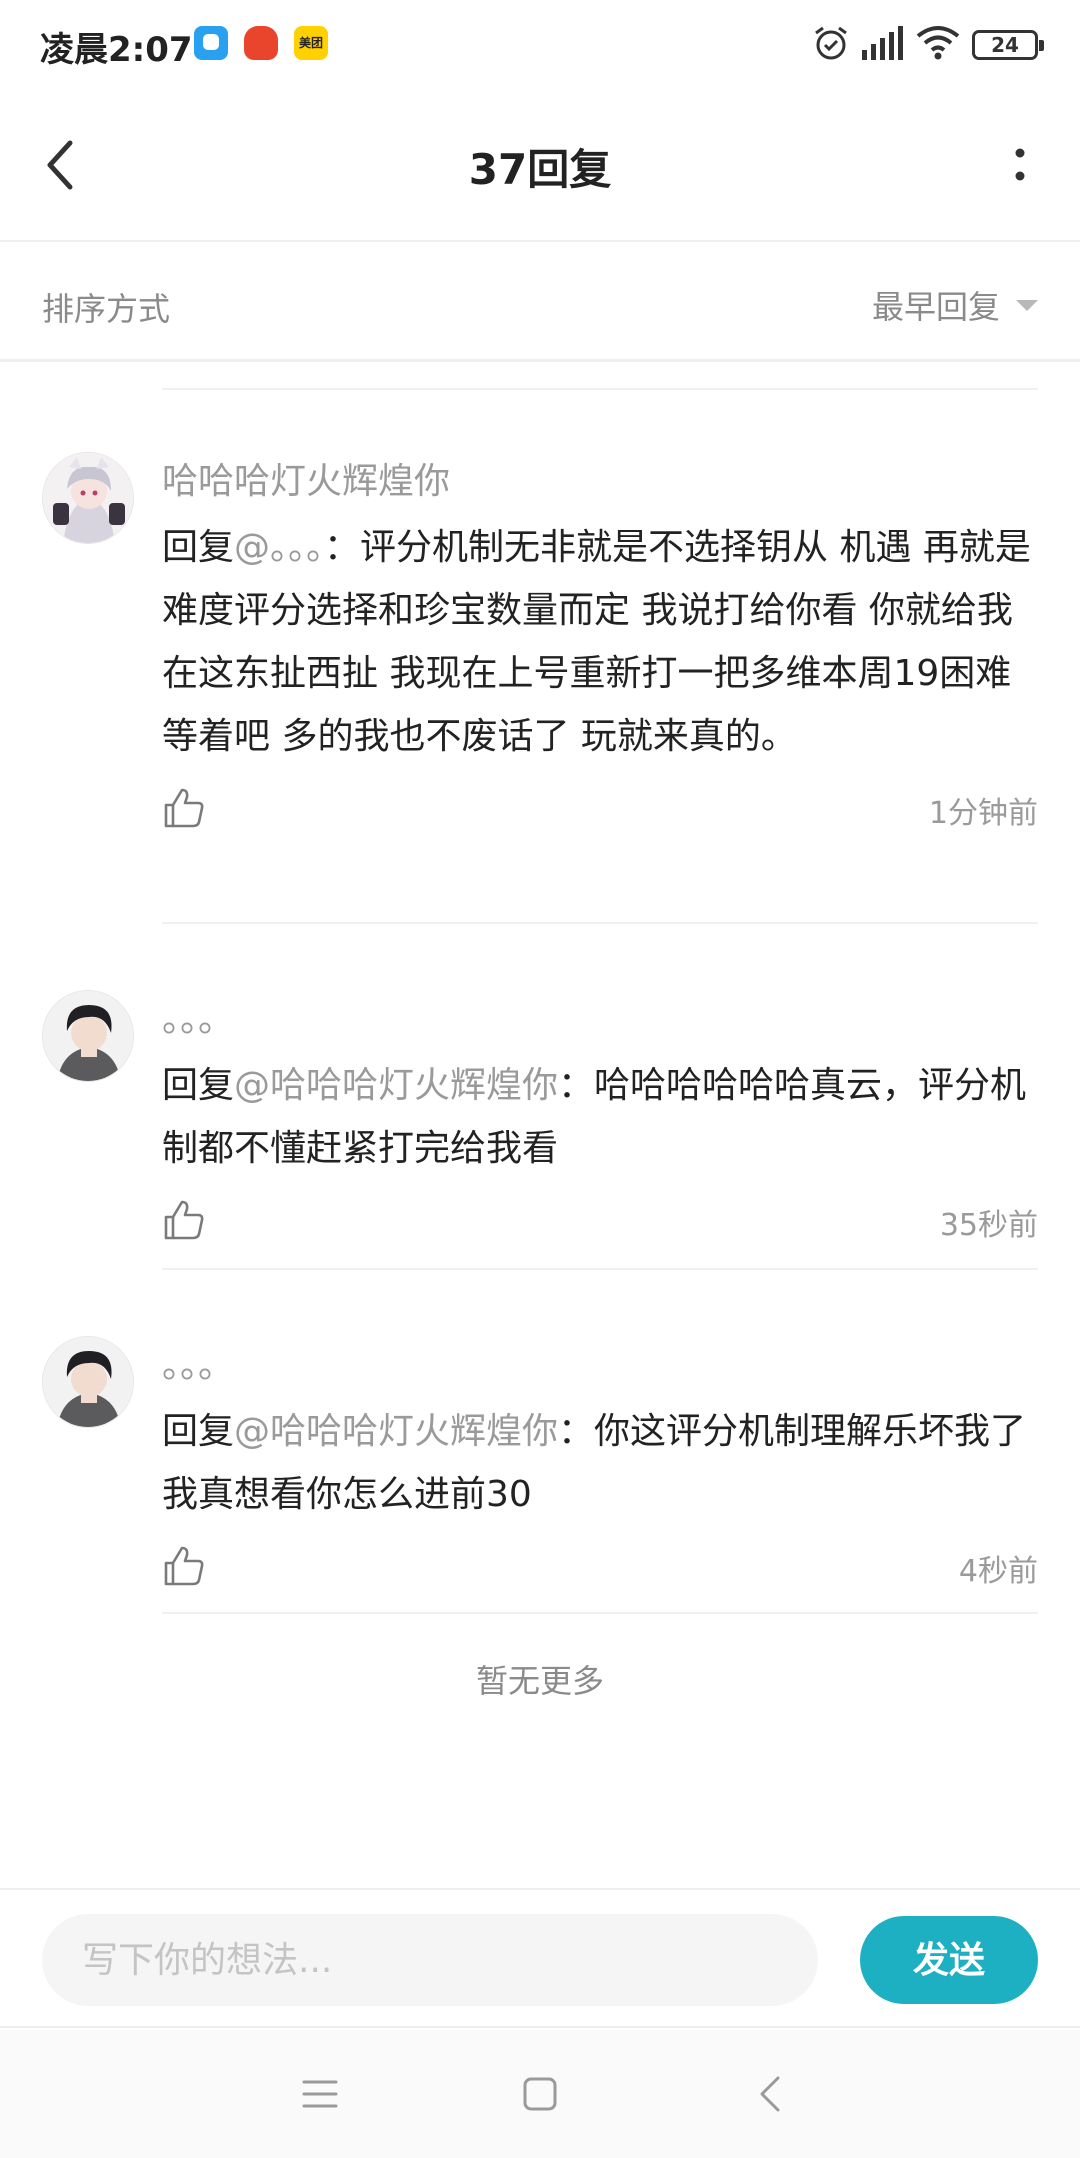  Describe the element at coordinates (261, 43) in the screenshot. I see `game-app-icon` at that location.